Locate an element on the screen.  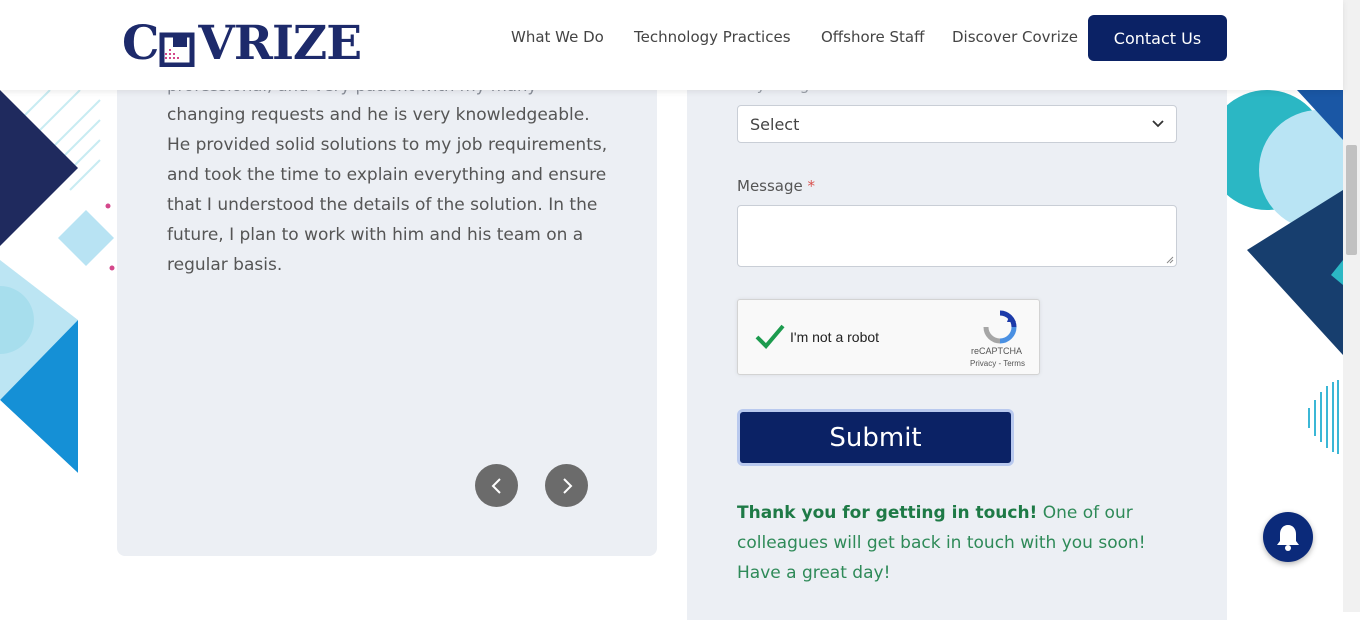
recaptcha-links: Privacy - Terms is located at coordinates (997, 363).